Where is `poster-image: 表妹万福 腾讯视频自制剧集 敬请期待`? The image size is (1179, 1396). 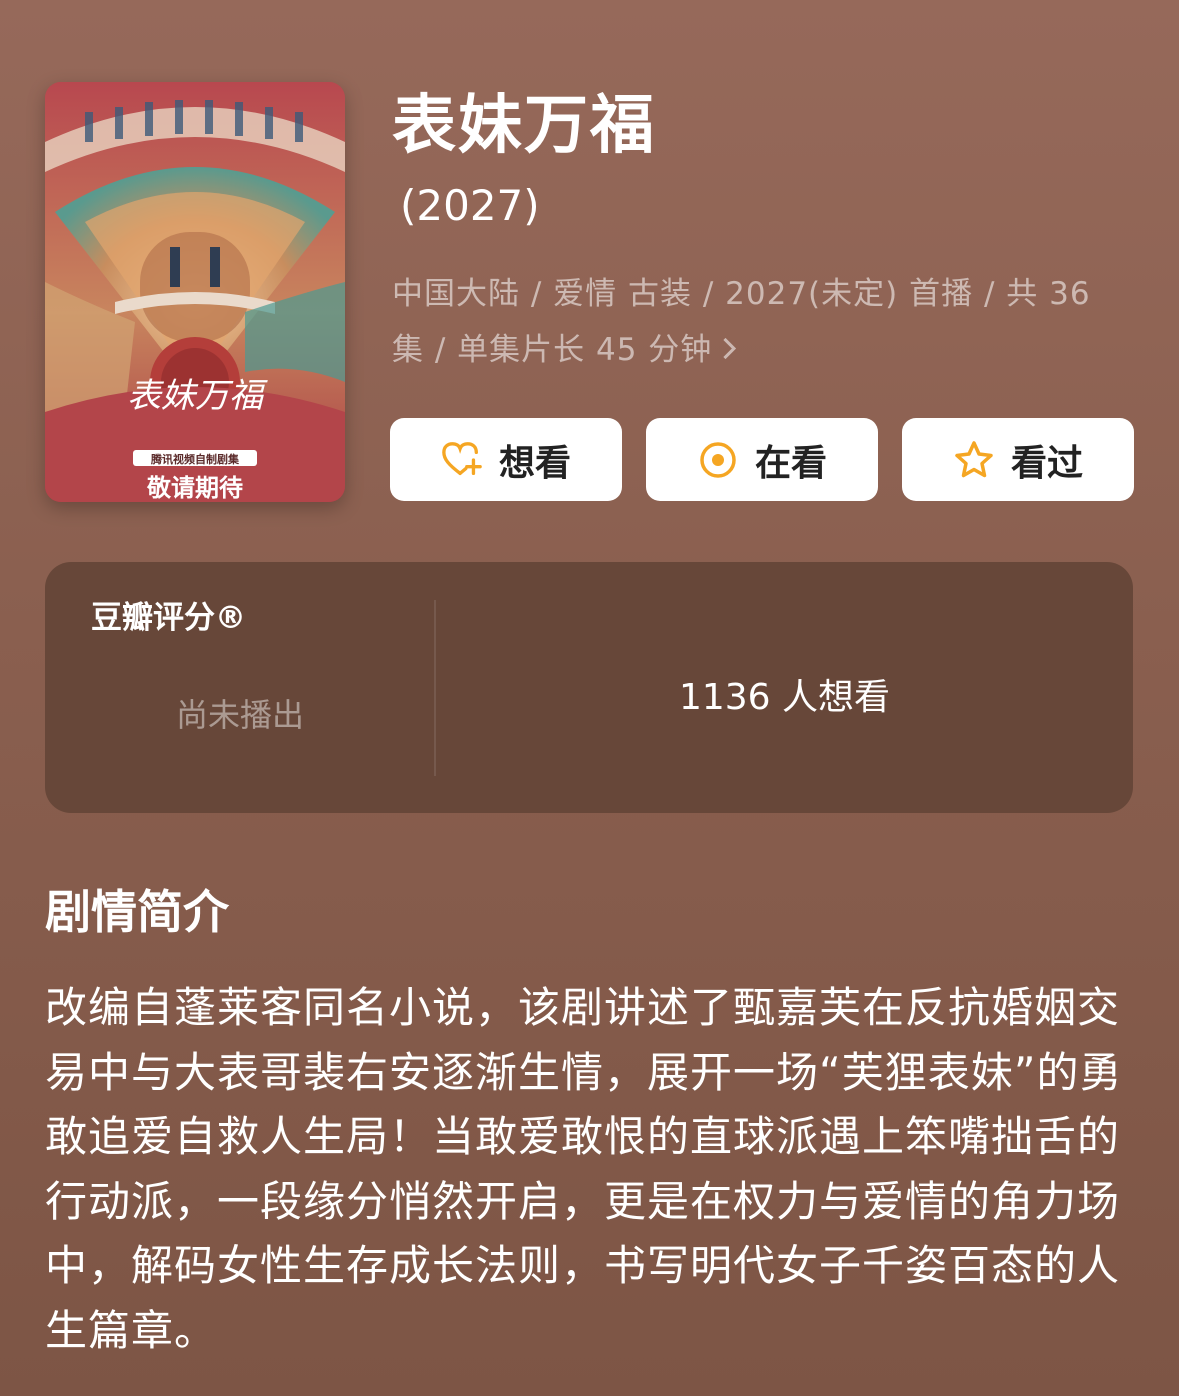
poster-image: 表妹万福 腾讯视频自制剧集 敬请期待 is located at coordinates (195, 292).